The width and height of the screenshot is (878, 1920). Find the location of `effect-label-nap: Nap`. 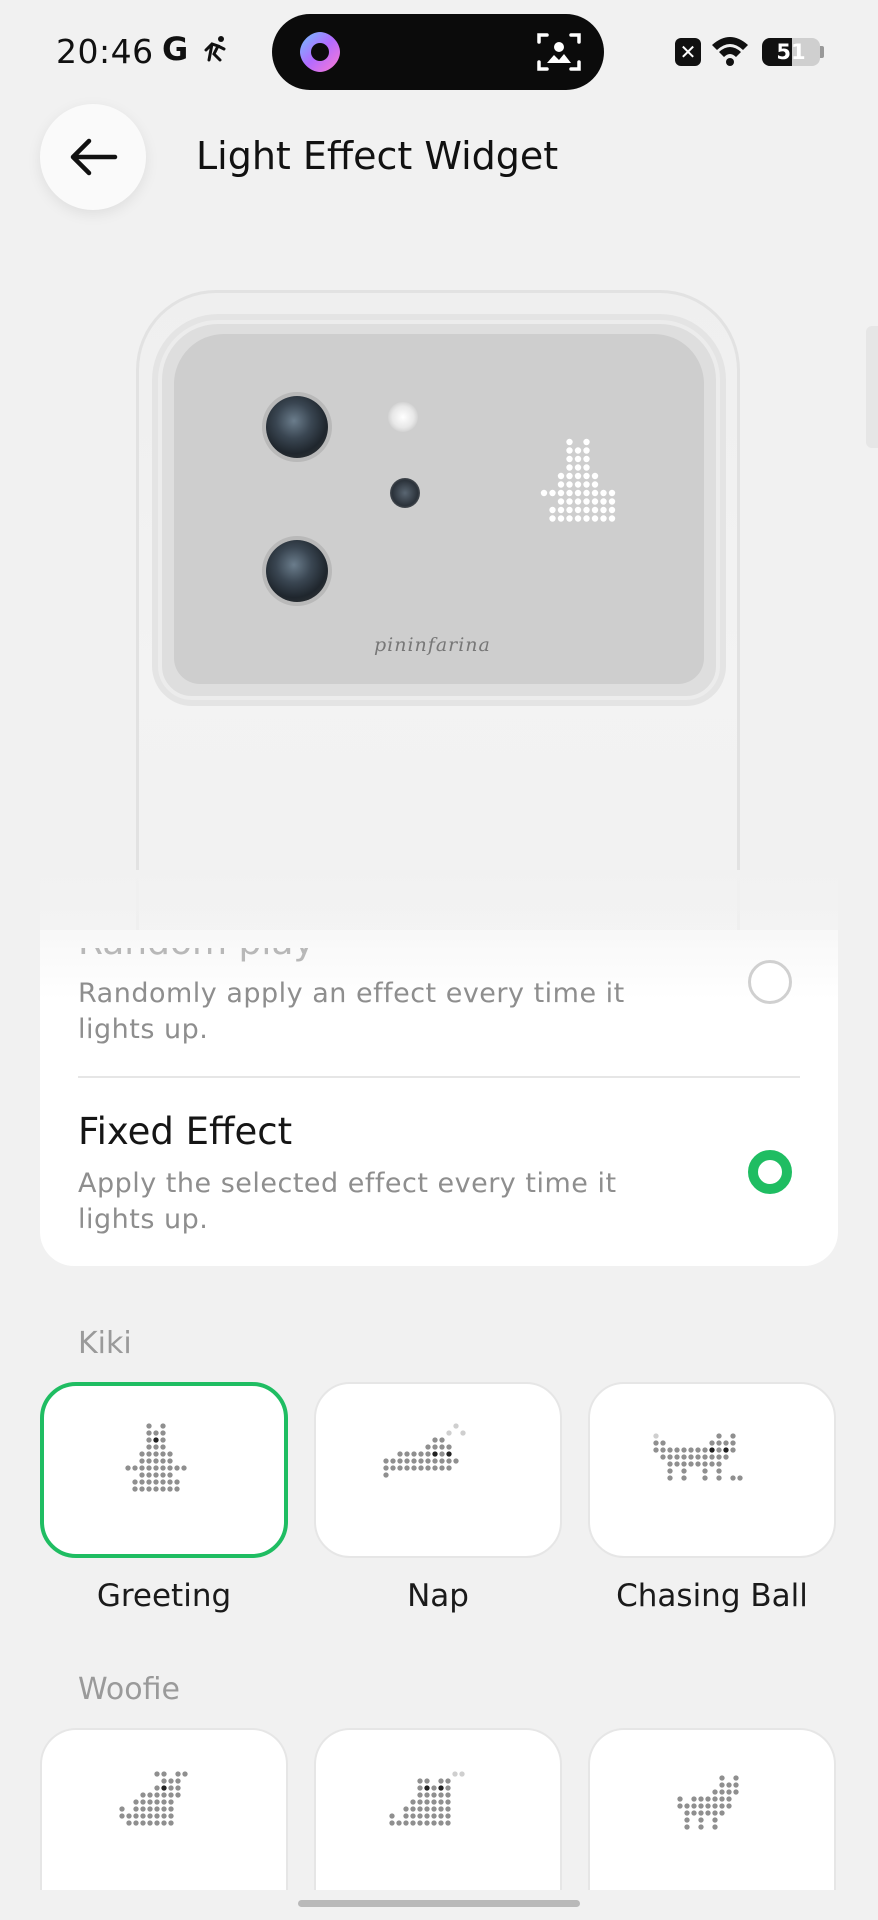

effect-label-nap: Nap is located at coordinates (438, 1596).